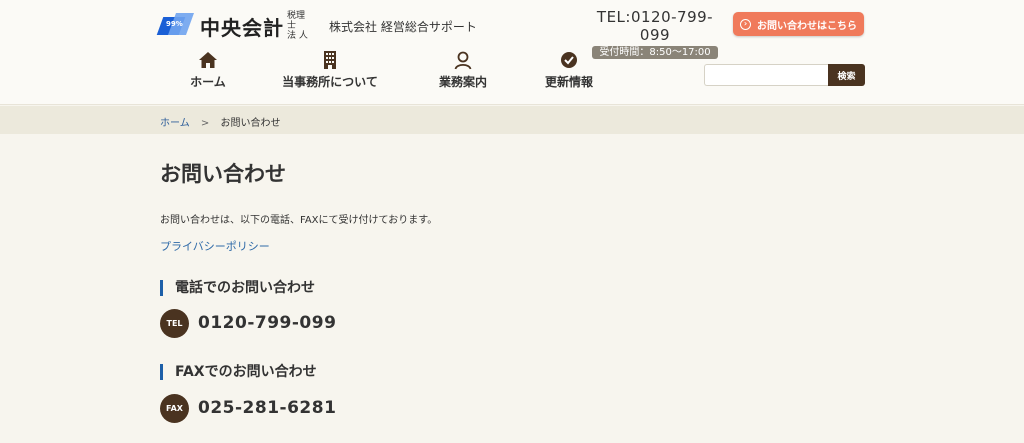 The image size is (1024, 443). Describe the element at coordinates (174, 408) in the screenshot. I see `fax-badge-icon: FAX` at that location.